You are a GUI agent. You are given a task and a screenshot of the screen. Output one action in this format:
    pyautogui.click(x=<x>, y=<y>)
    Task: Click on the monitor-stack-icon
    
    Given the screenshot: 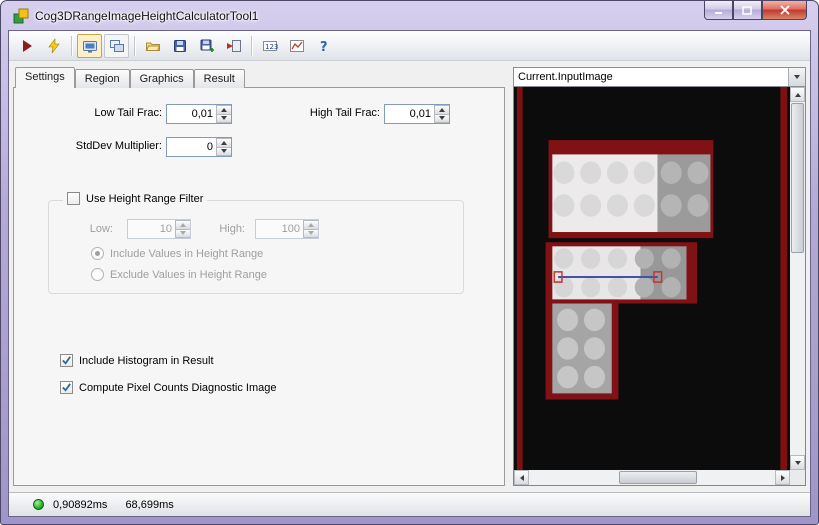 What is the action you would take?
    pyautogui.click(x=116, y=45)
    